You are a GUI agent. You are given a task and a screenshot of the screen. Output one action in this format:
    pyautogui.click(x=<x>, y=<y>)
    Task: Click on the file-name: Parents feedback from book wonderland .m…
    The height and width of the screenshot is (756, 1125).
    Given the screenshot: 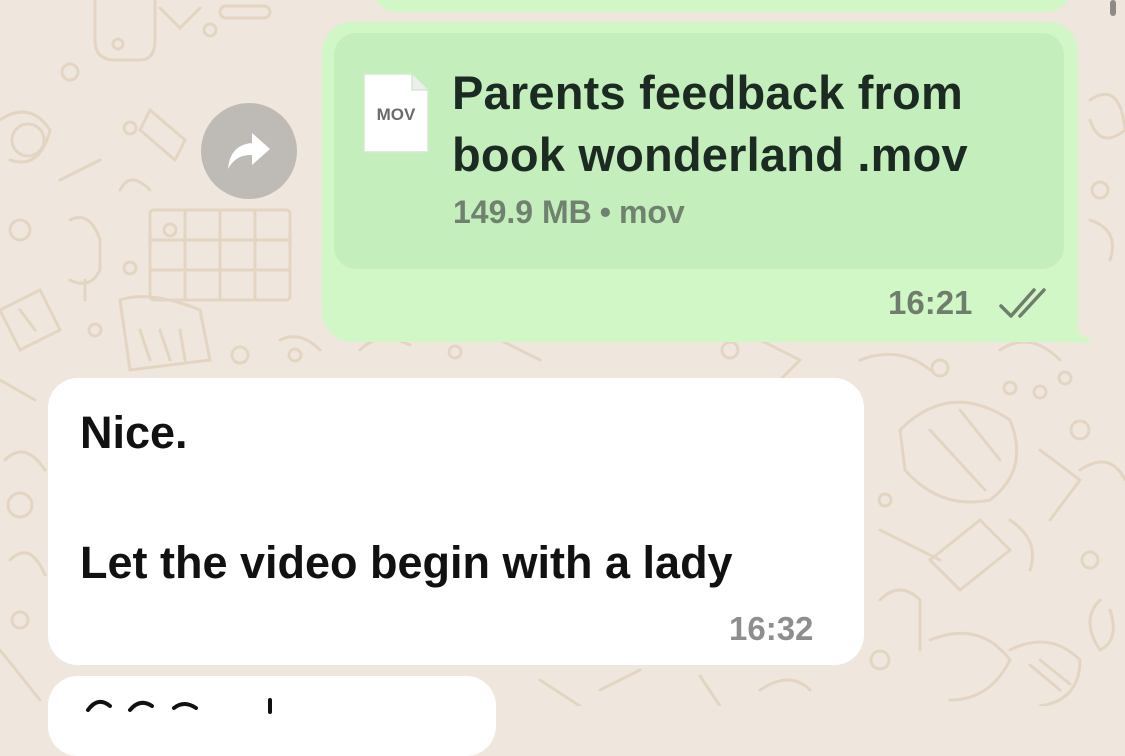 What is the action you would take?
    pyautogui.click(x=710, y=123)
    